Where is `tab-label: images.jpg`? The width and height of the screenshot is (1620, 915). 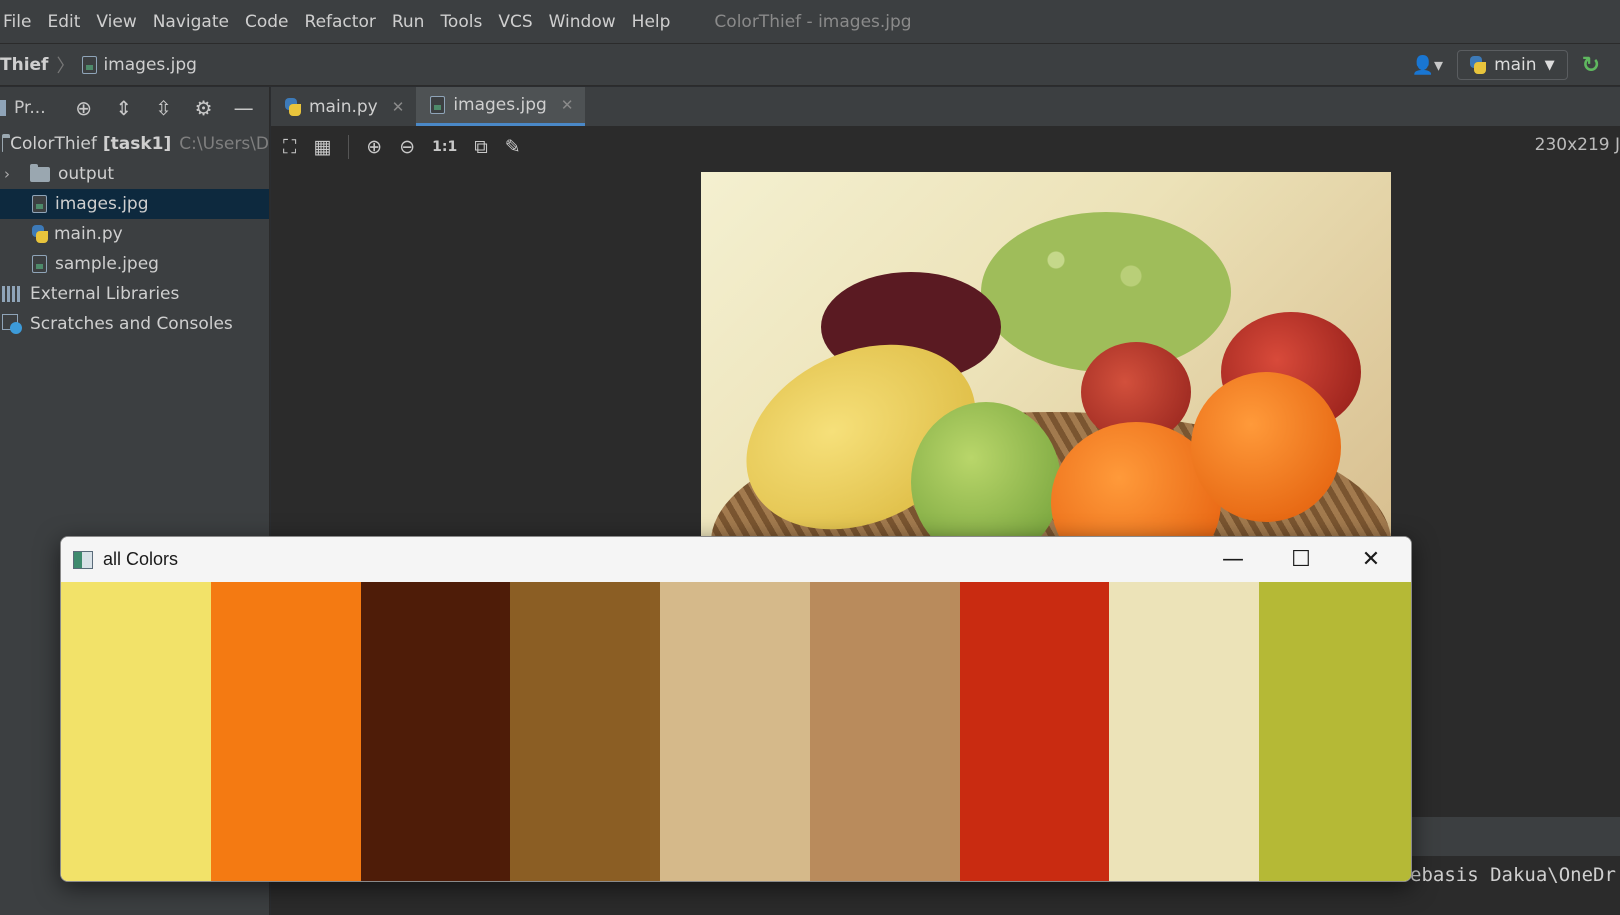 tab-label: images.jpg is located at coordinates (500, 105).